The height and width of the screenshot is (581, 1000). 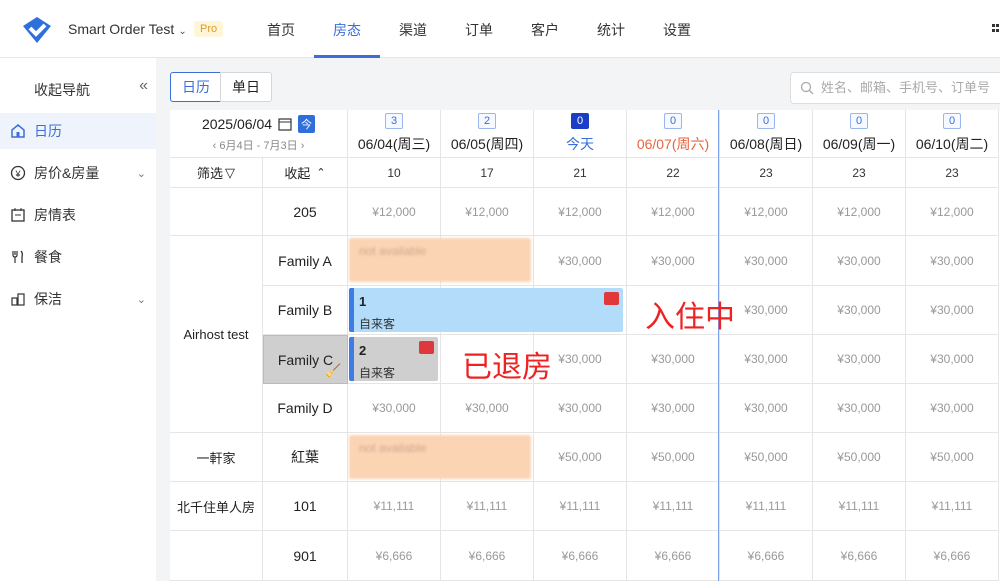 I want to click on date-label: 06/07(周六), so click(x=673, y=144).